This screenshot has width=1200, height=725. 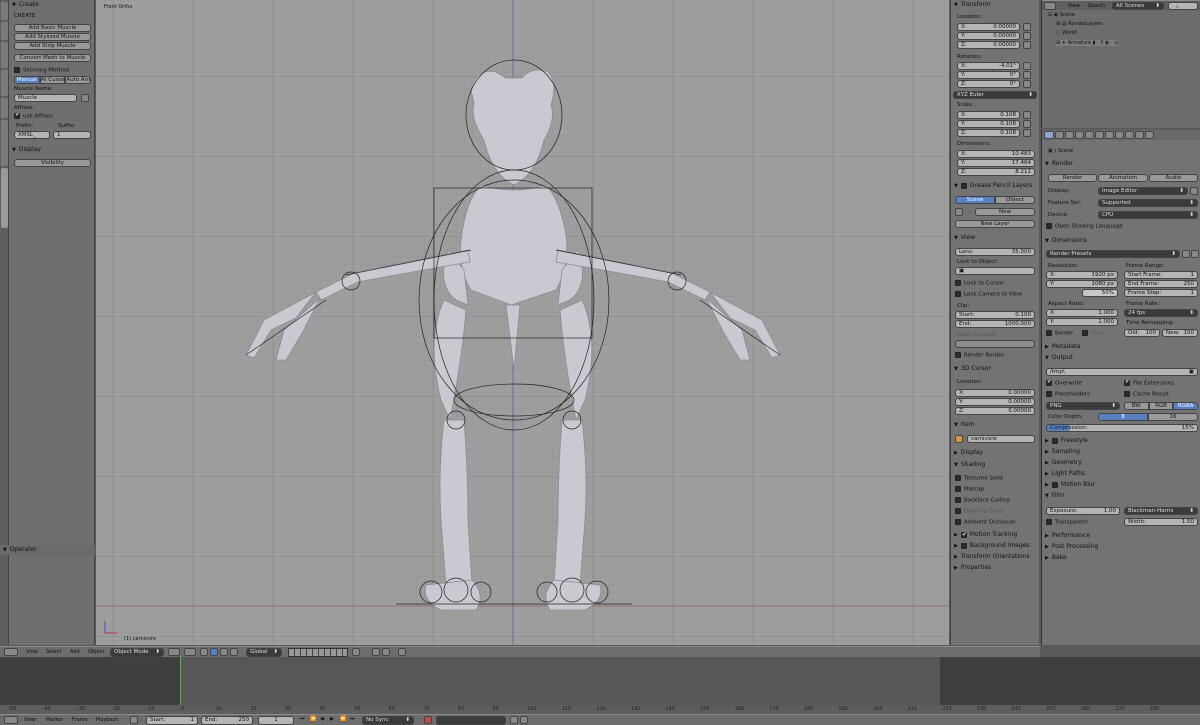 What do you see at coordinates (52, 28) in the screenshot?
I see `add-basic-muscle-button: Add Basic Muscle` at bounding box center [52, 28].